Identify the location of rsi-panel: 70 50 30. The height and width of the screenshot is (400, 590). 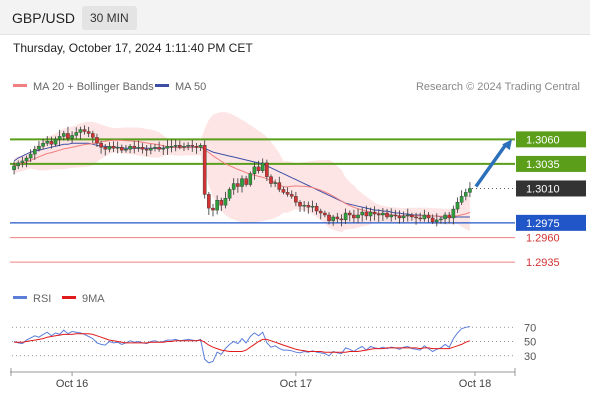
(274, 343).